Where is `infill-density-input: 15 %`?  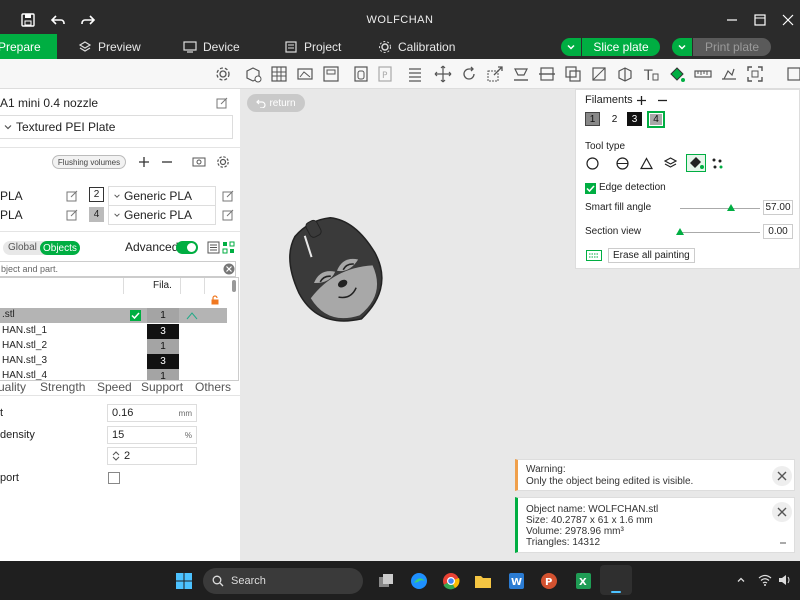
infill-density-input: 15 % is located at coordinates (152, 435).